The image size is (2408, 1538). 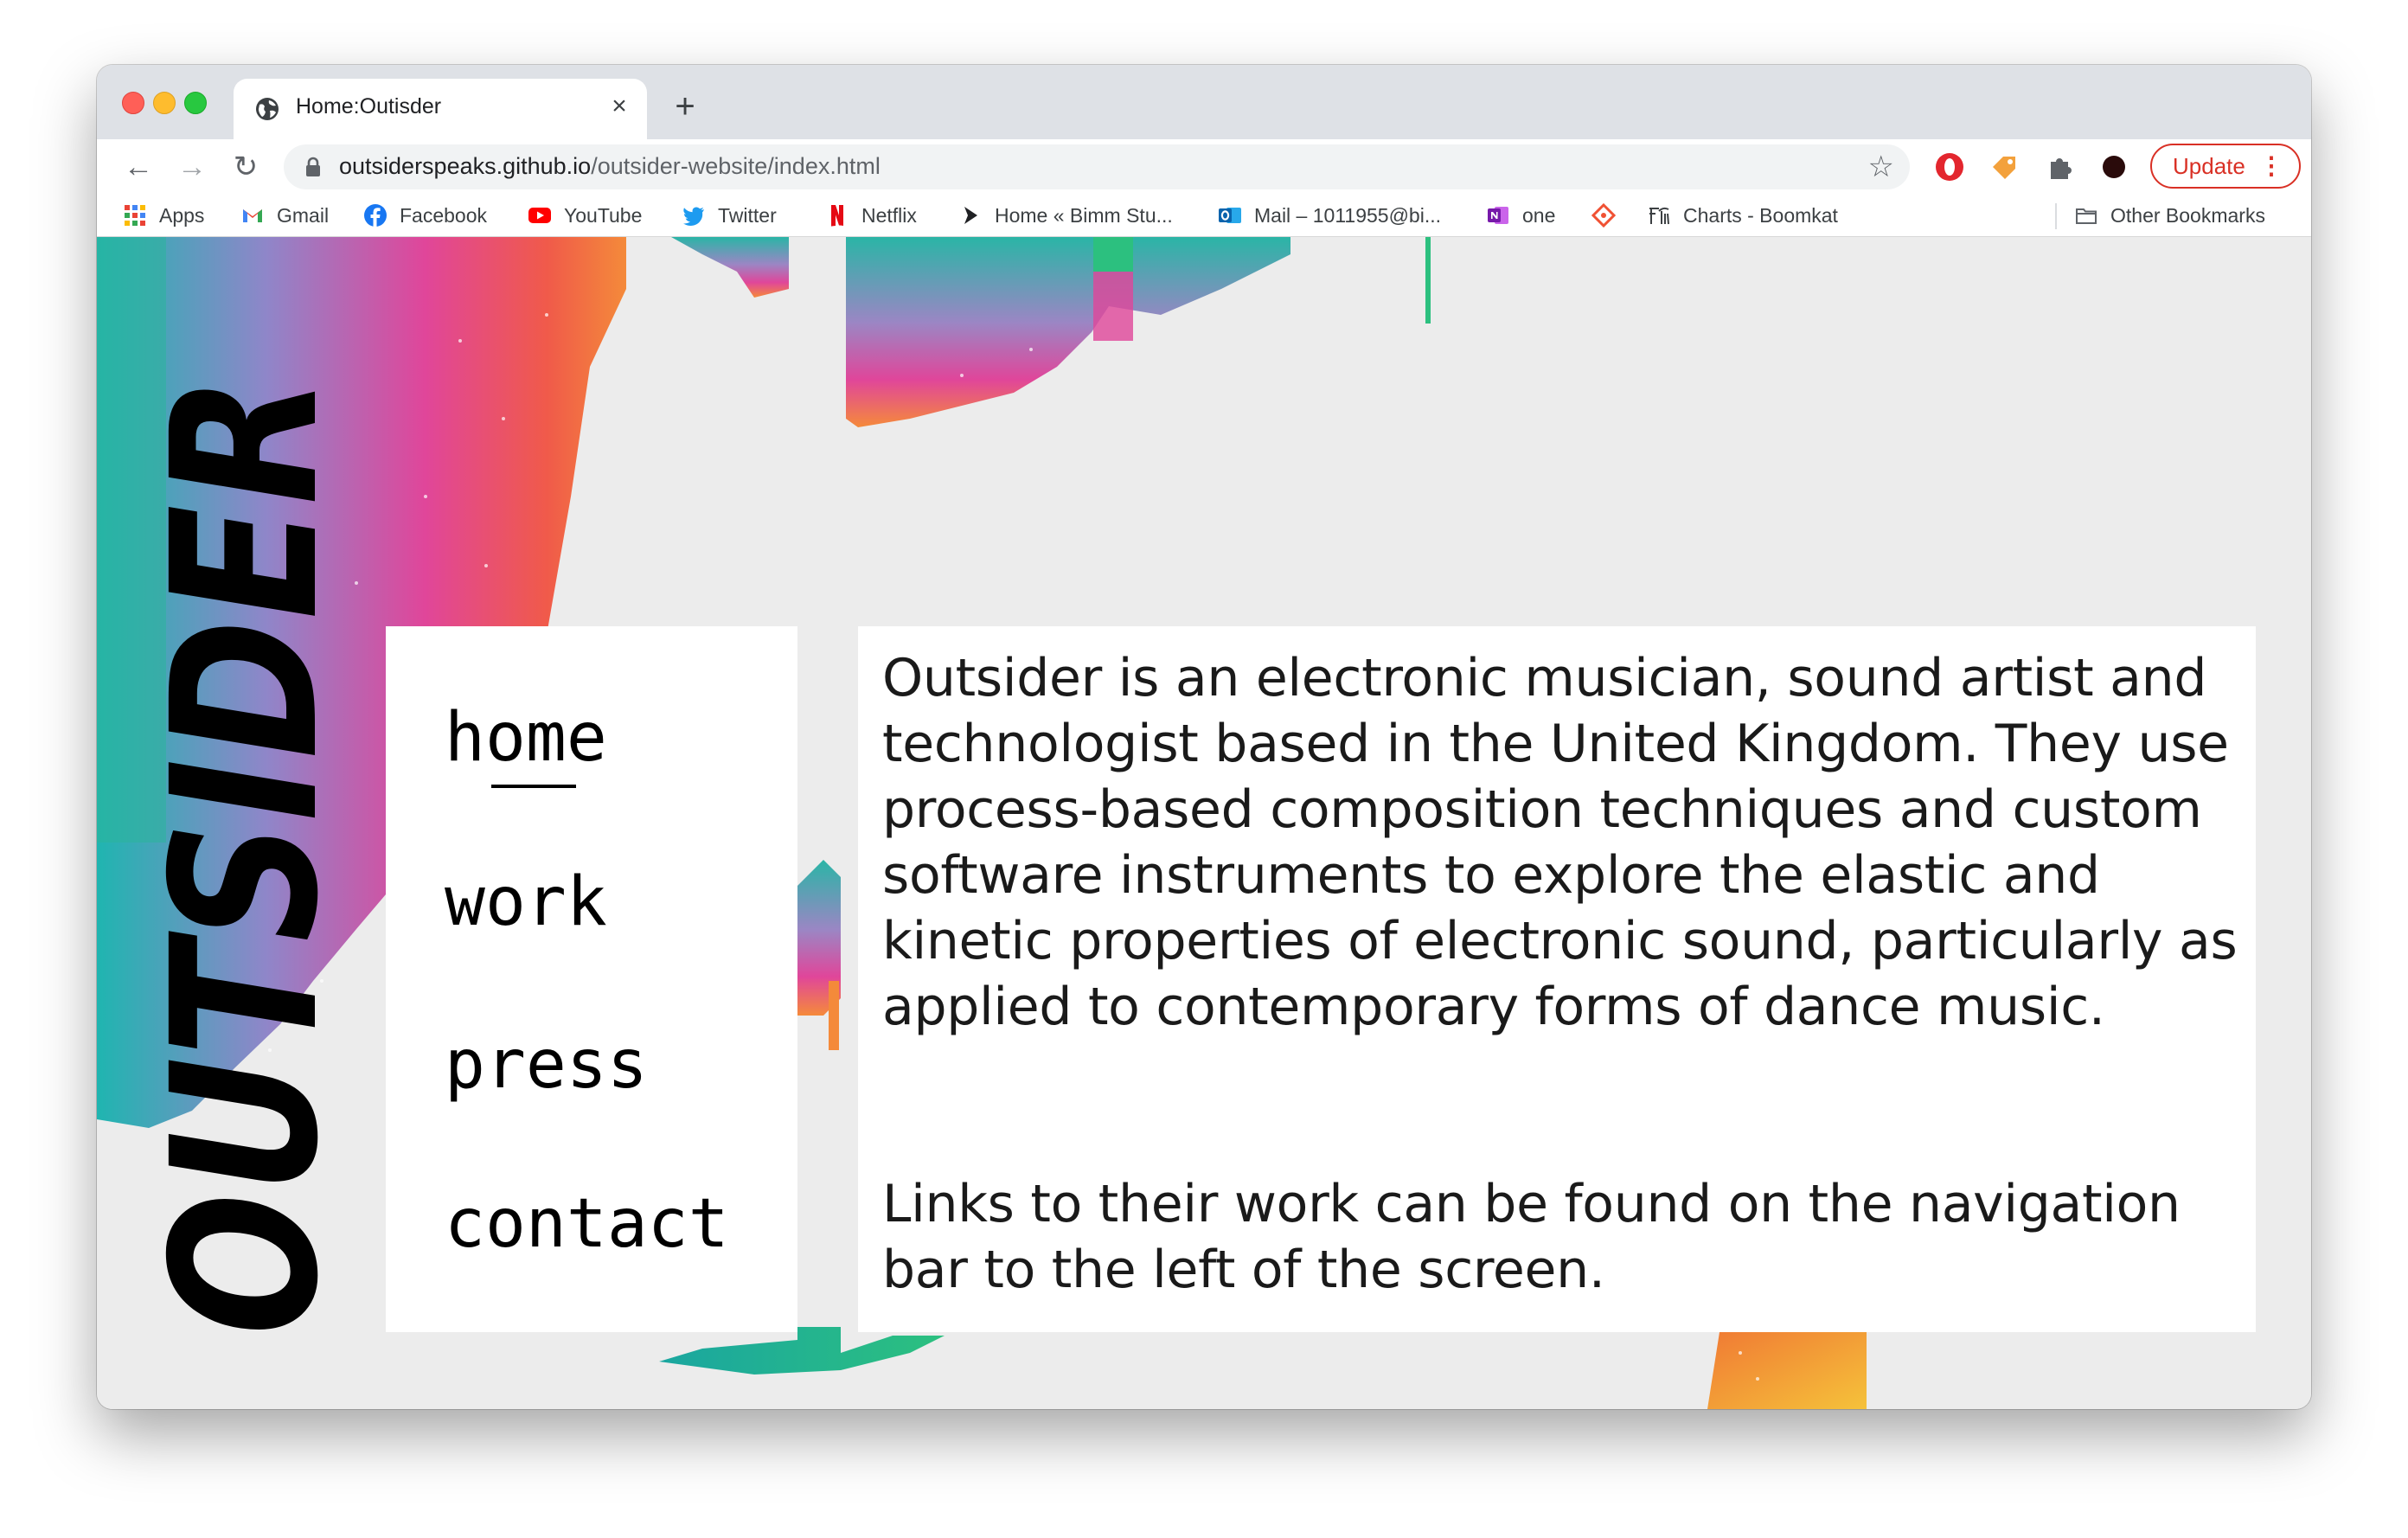 What do you see at coordinates (1603, 215) in the screenshot?
I see `git-icon` at bounding box center [1603, 215].